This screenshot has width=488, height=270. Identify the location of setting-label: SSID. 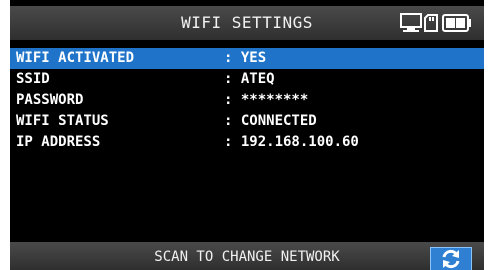
(33, 79).